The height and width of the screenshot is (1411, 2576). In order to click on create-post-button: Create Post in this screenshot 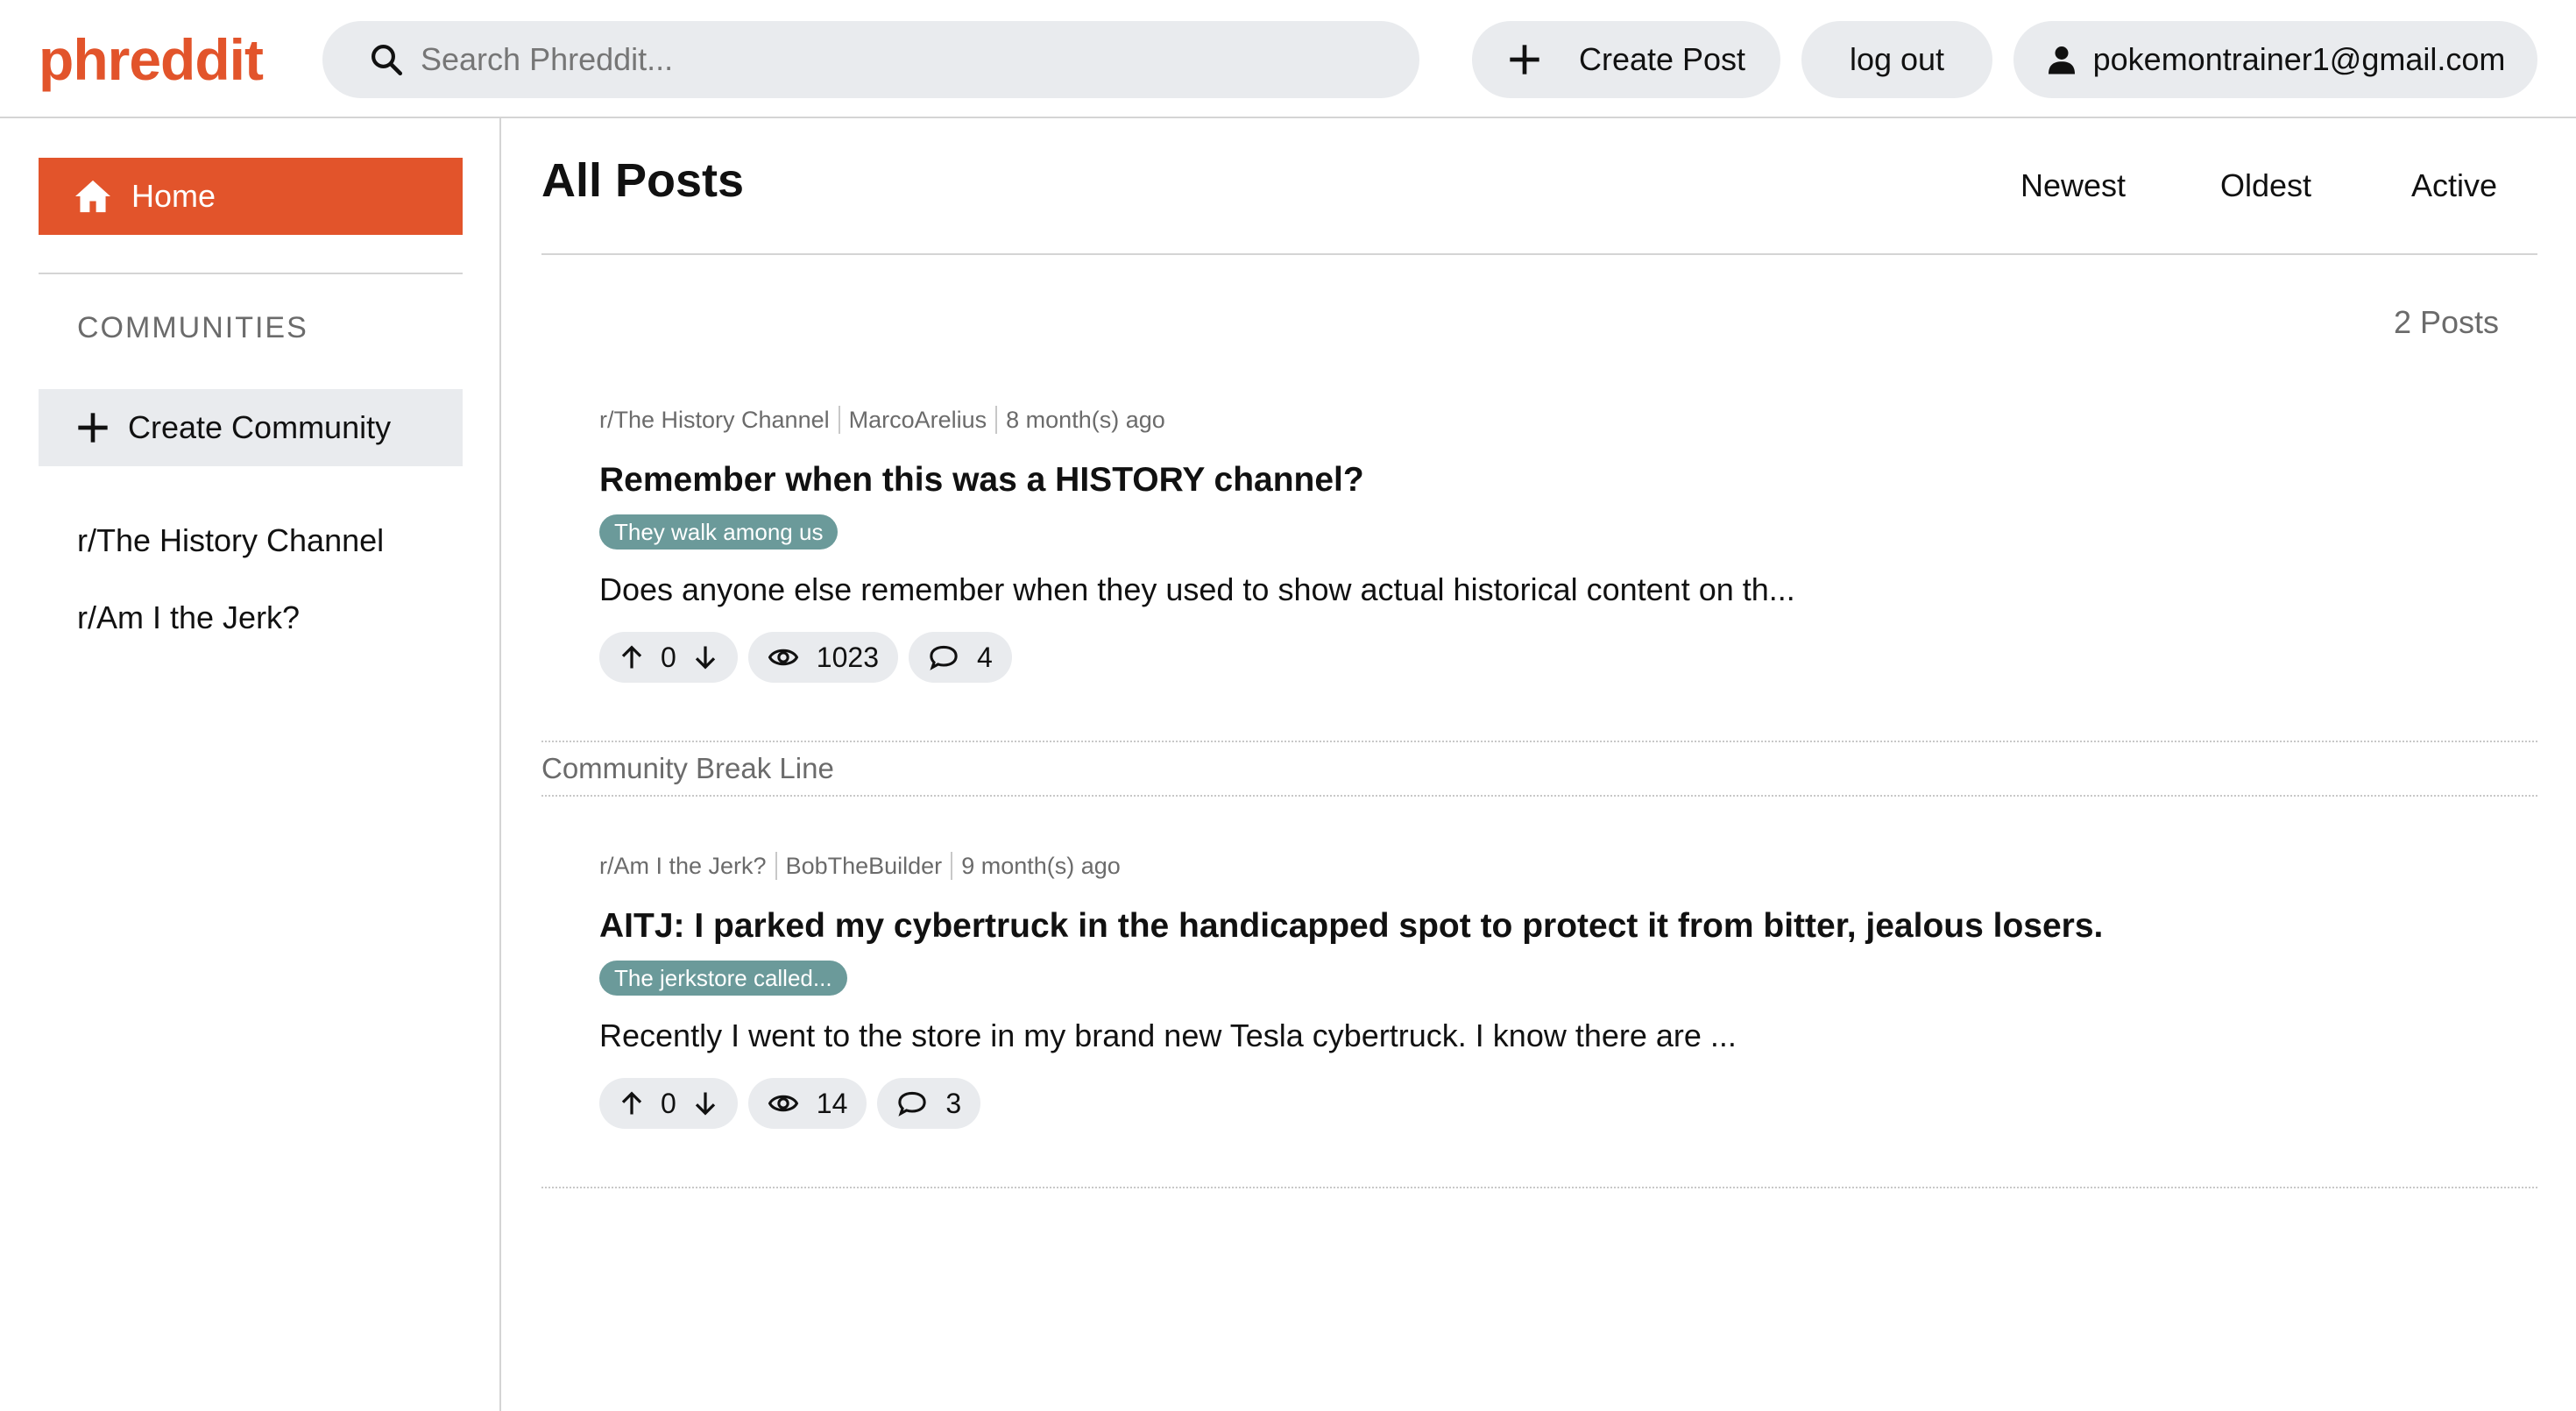, I will do `click(1626, 60)`.